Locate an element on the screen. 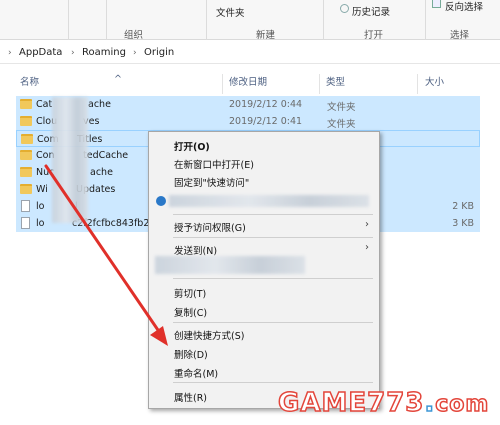 This screenshot has height=425, width=500. menu-label: 在新窗口中打开(E) is located at coordinates (214, 165).